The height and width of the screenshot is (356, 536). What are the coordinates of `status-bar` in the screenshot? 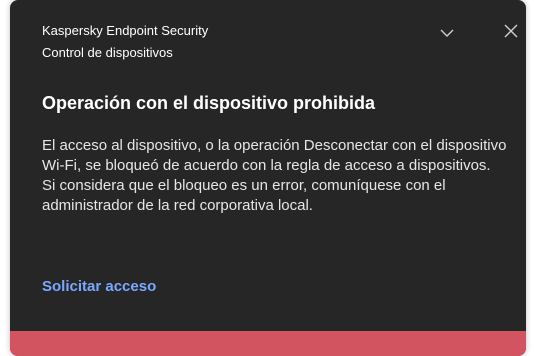 It's located at (268, 343).